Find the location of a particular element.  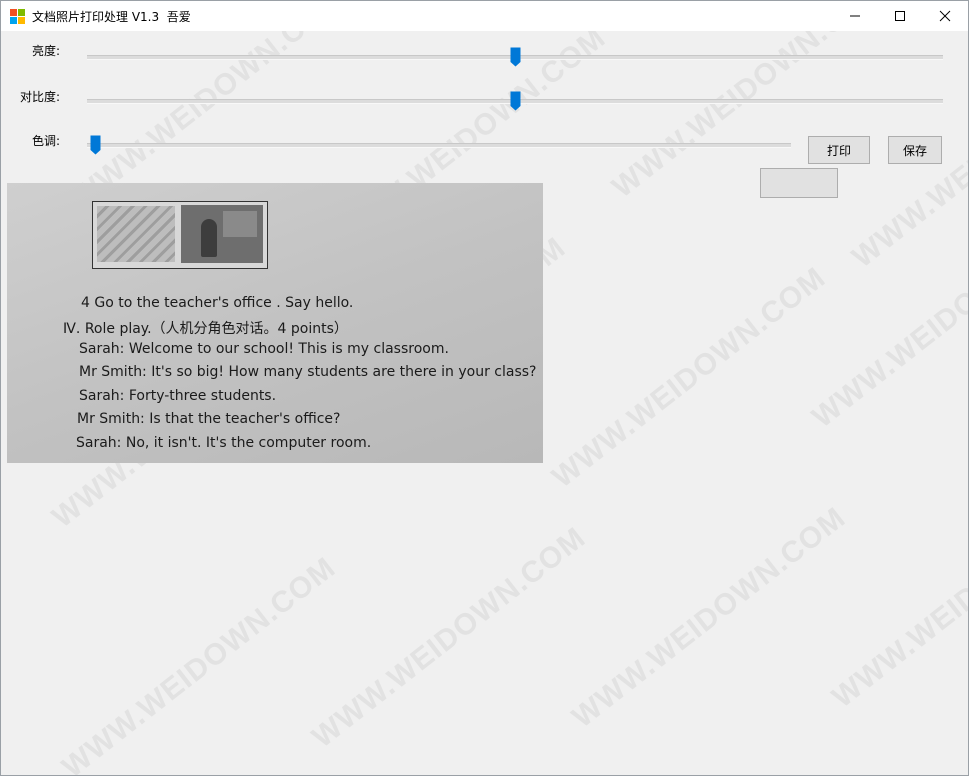

print-button: 打印 is located at coordinates (839, 150).